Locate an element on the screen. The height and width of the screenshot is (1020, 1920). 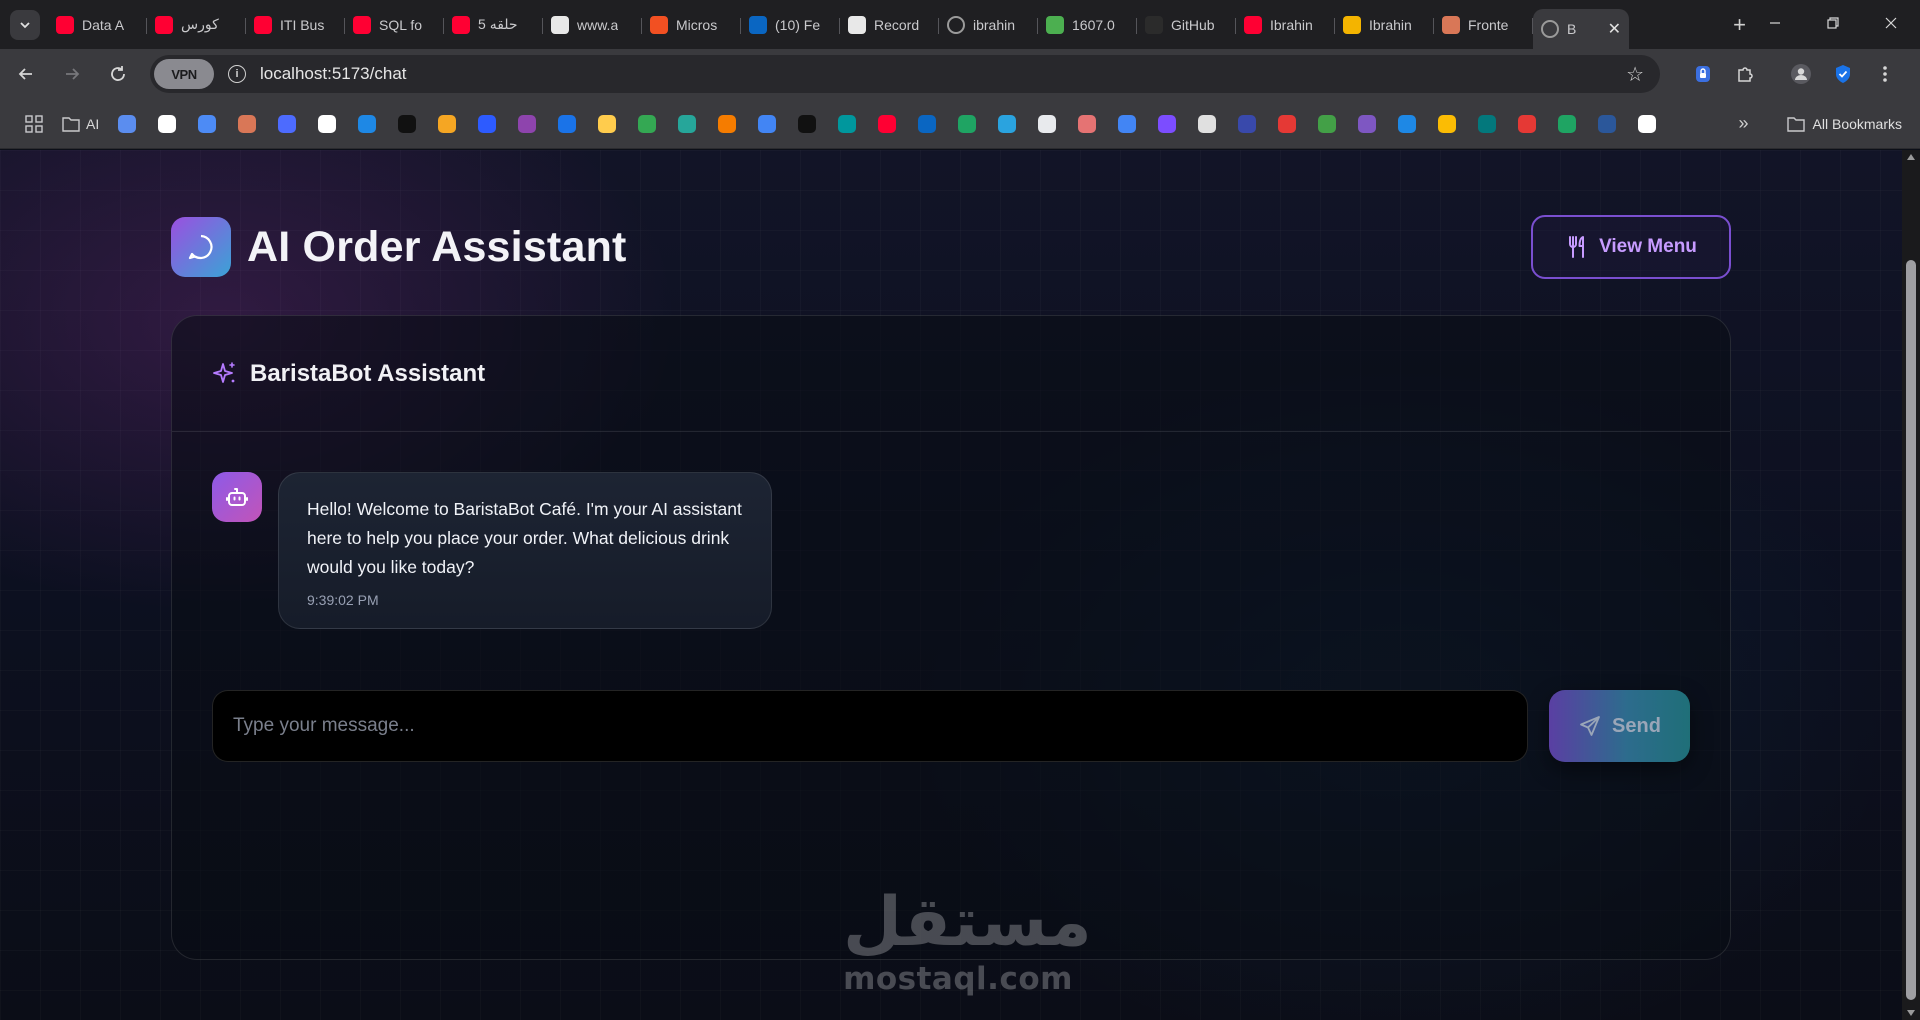
browser-tab: 1607.0 is located at coordinates (1087, 25).